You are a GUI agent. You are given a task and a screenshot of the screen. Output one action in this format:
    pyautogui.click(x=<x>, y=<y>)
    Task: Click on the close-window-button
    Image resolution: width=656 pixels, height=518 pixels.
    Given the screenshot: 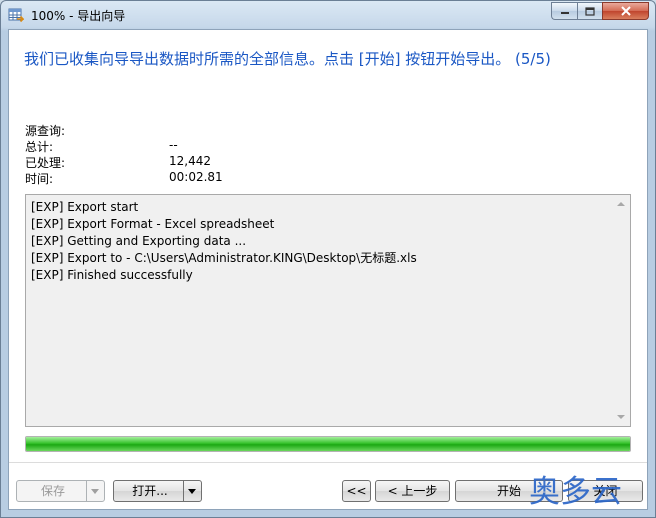 What is the action you would take?
    pyautogui.click(x=625, y=11)
    